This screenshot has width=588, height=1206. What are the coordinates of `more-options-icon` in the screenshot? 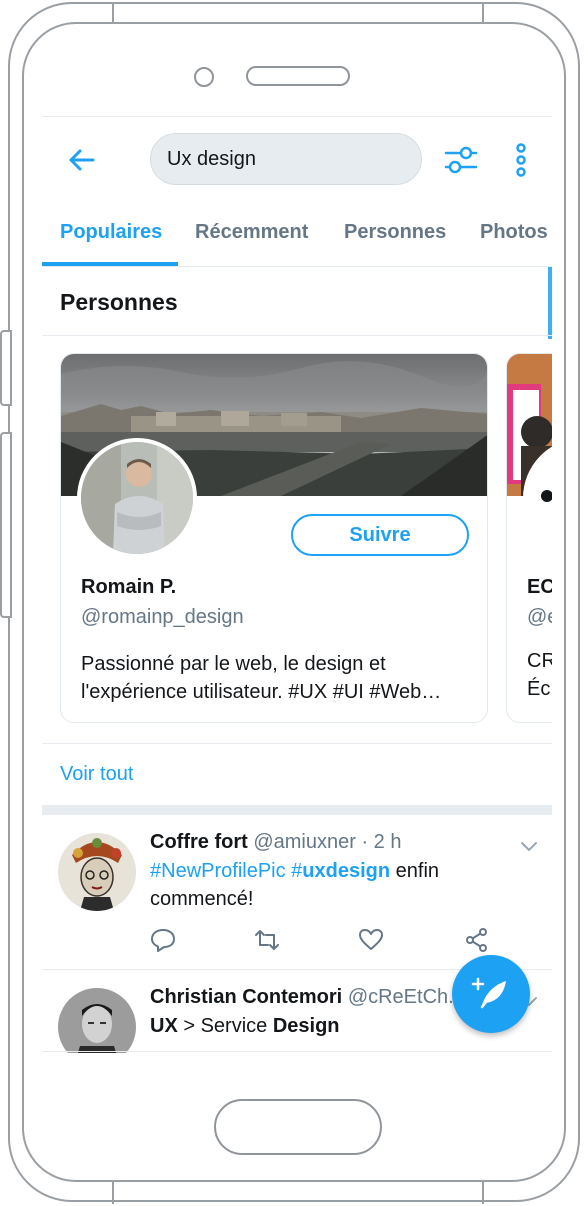 It's located at (521, 160).